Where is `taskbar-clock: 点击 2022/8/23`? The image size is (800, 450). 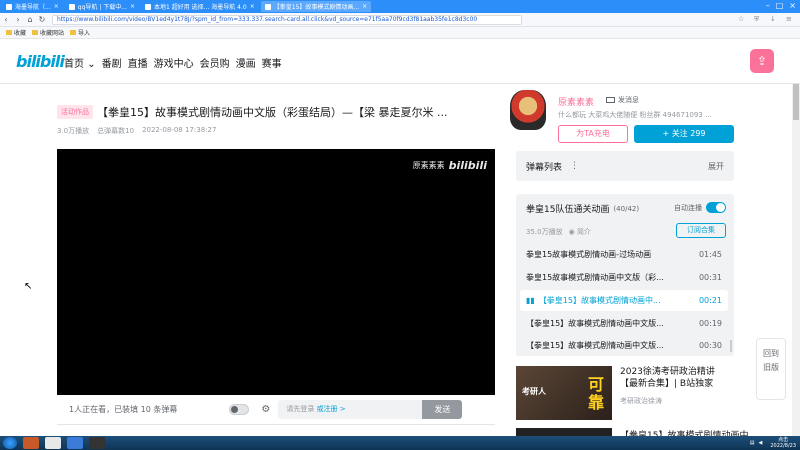 taskbar-clock: 点击 2022/8/23 is located at coordinates (783, 443).